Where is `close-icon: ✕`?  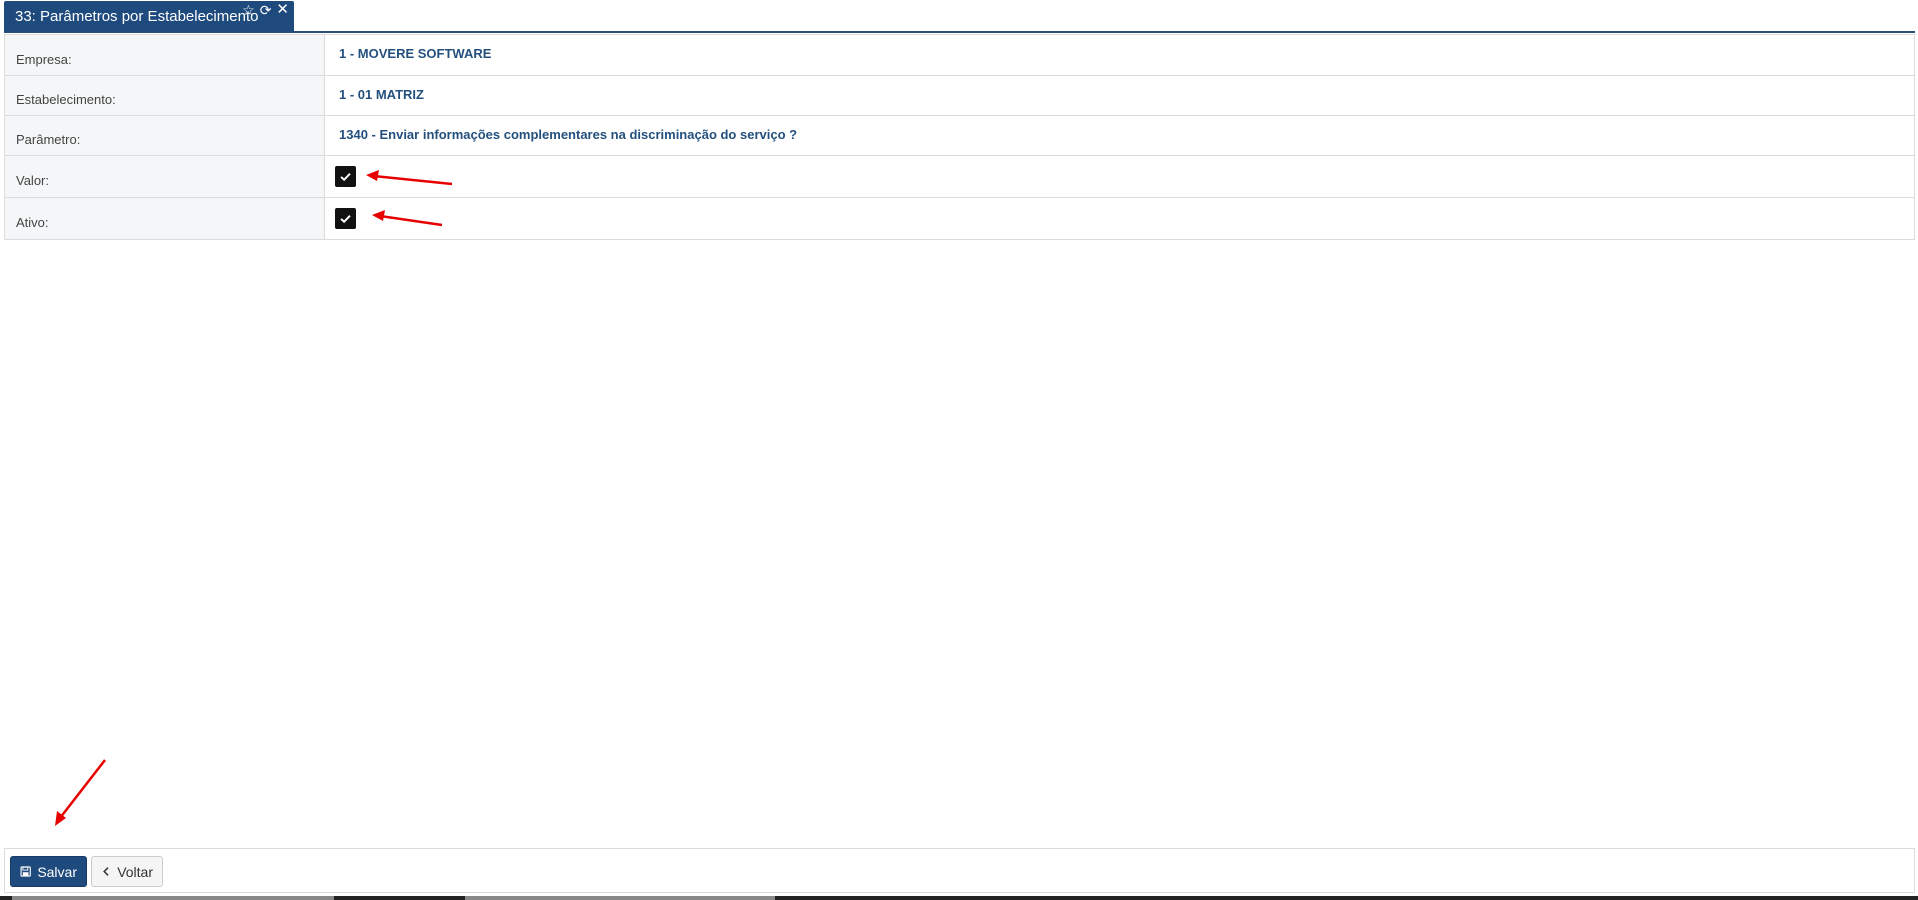 close-icon: ✕ is located at coordinates (282, 9).